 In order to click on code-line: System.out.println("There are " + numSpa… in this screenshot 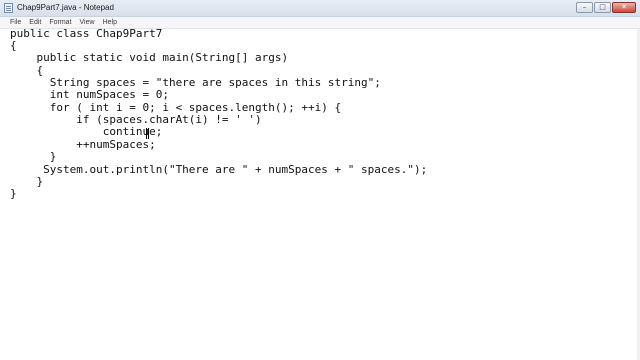, I will do `click(219, 169)`.